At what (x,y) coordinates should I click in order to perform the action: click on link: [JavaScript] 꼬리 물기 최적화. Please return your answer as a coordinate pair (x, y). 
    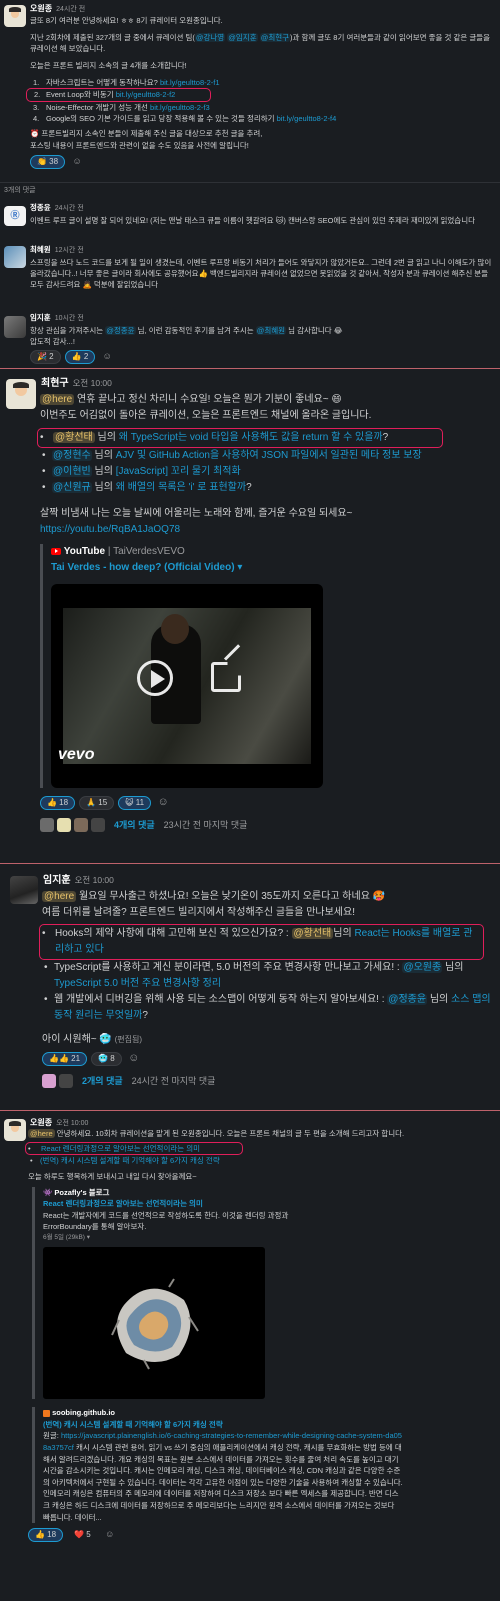
    Looking at the image, I should click on (178, 471).